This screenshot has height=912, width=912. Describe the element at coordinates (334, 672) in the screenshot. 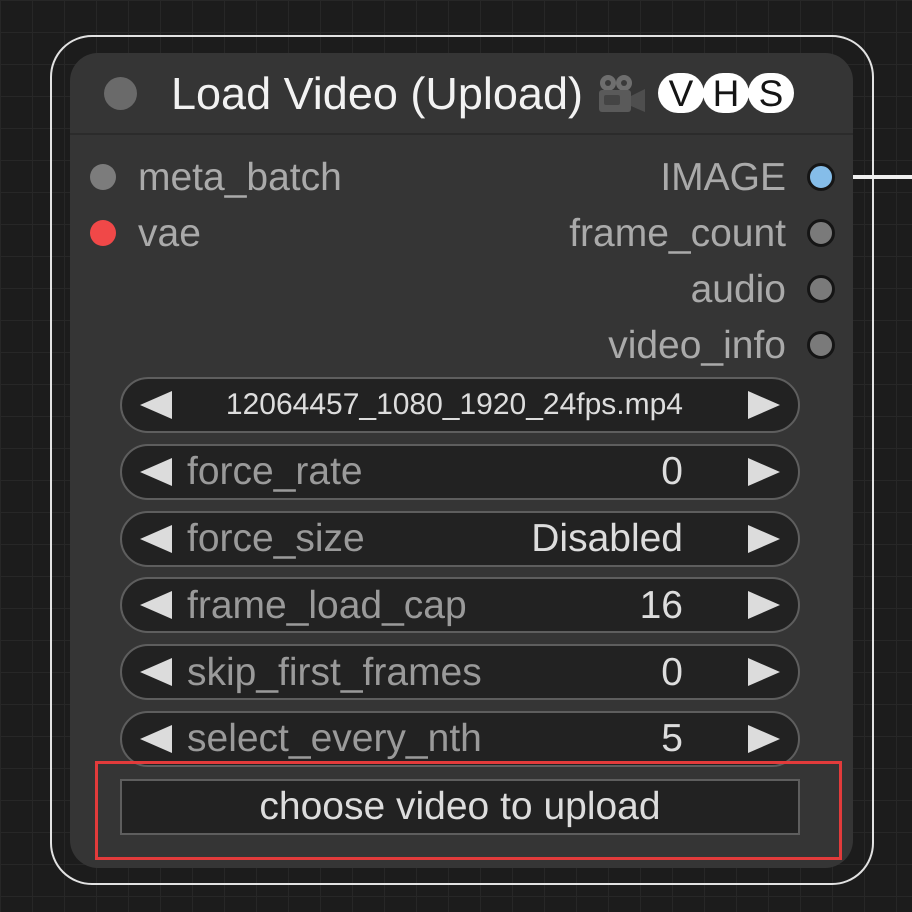

I see `widget-label: skip_first_frames` at that location.